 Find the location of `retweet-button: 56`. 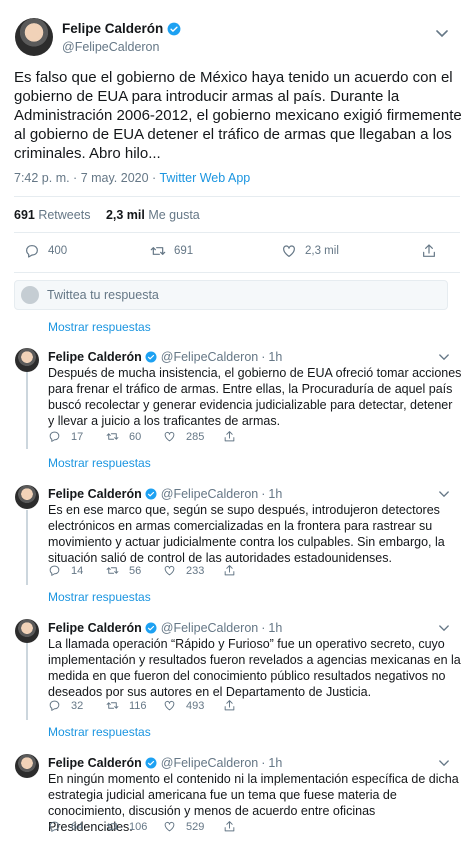

retweet-button: 56 is located at coordinates (123, 570).